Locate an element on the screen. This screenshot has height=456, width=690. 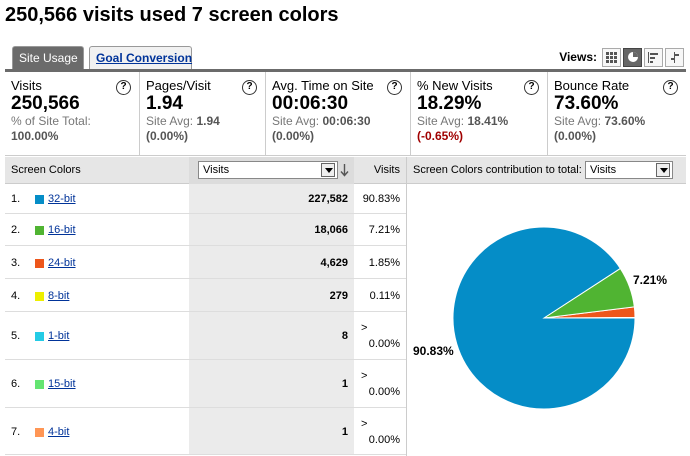
metric-value: 250,566 is located at coordinates (45, 103).